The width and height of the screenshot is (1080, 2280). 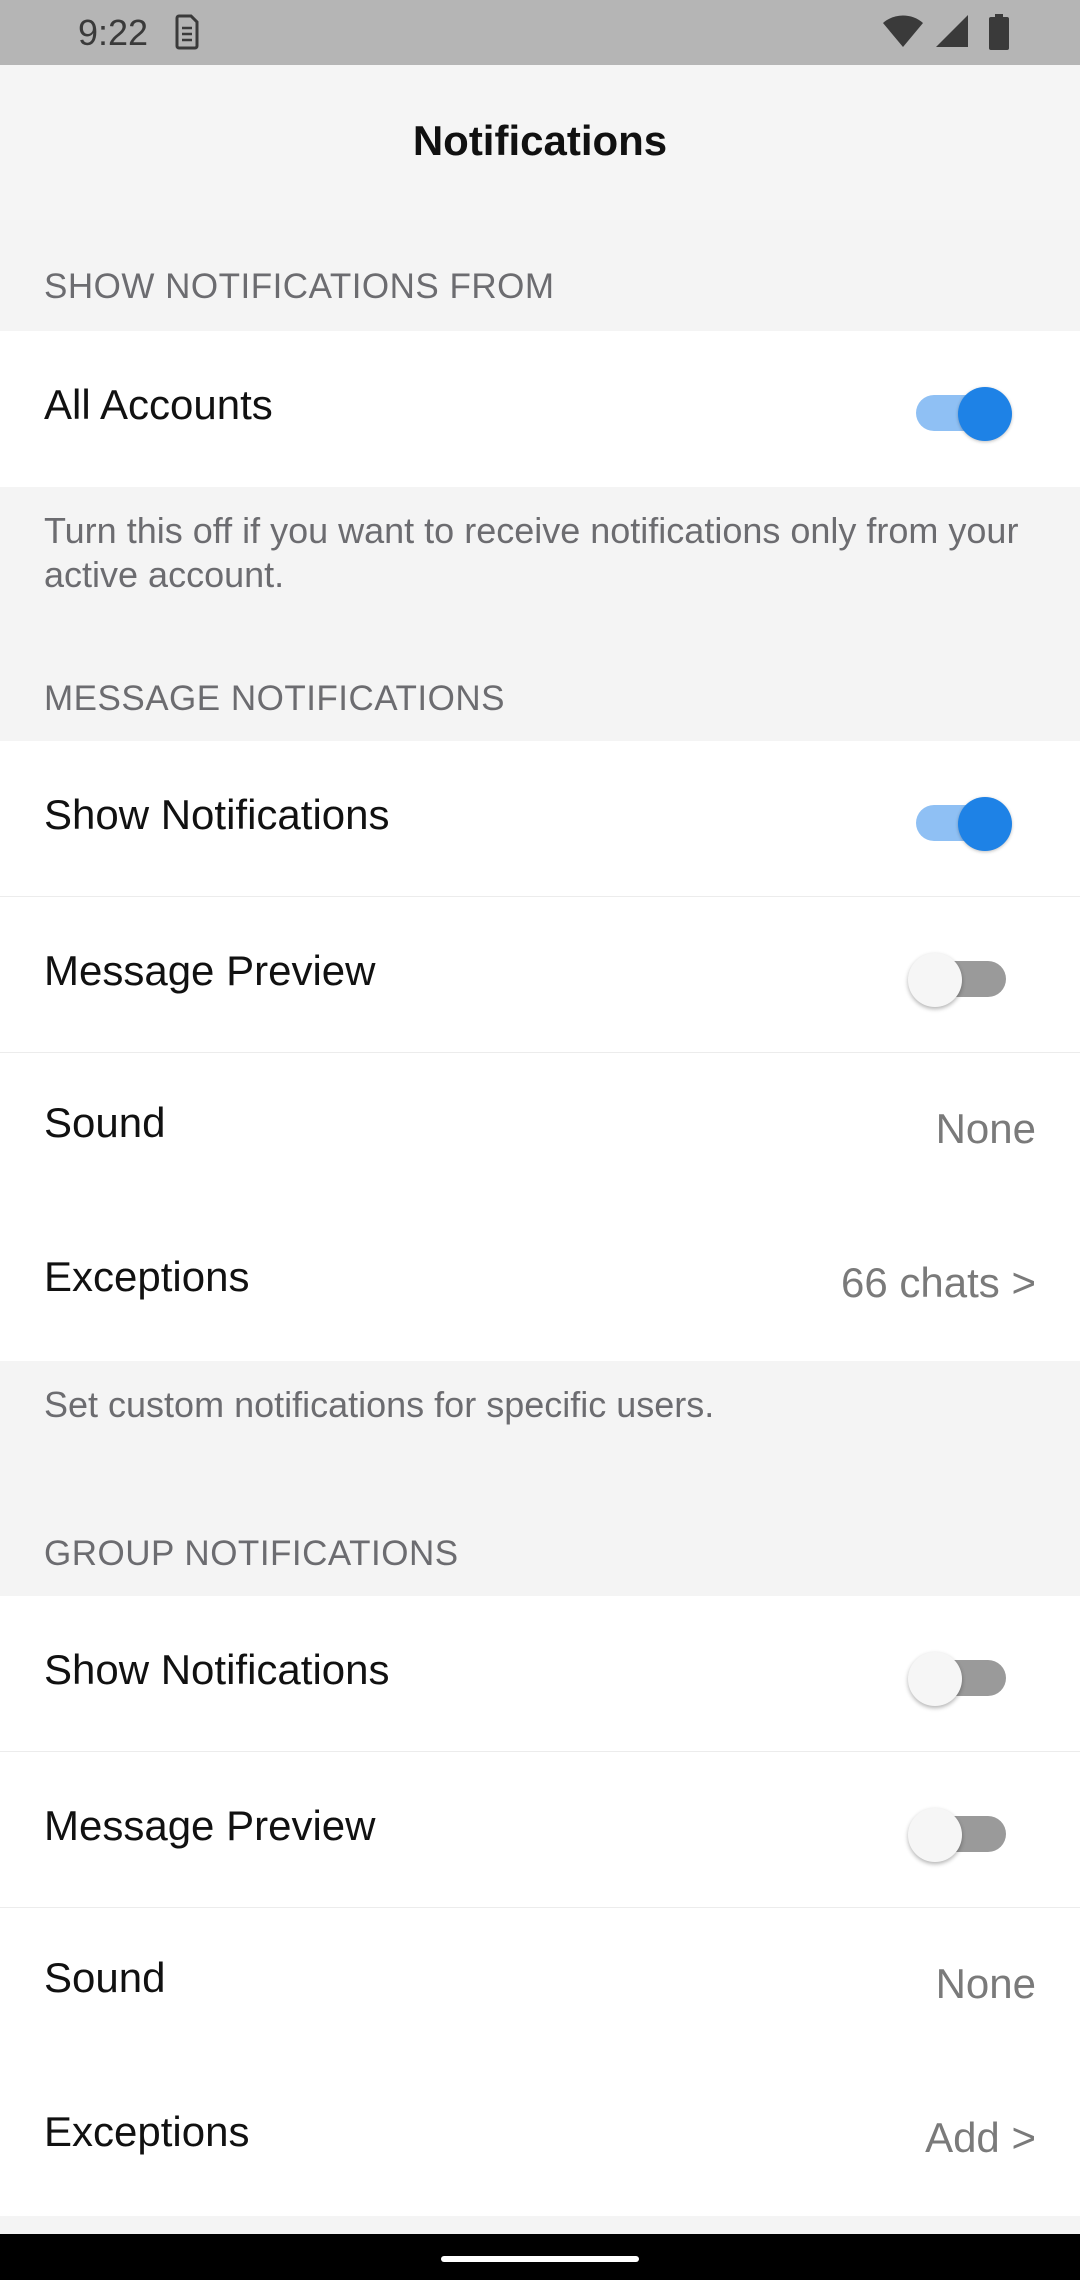 What do you see at coordinates (217, 814) in the screenshot?
I see `message-show-notifications-label: Show Notifications` at bounding box center [217, 814].